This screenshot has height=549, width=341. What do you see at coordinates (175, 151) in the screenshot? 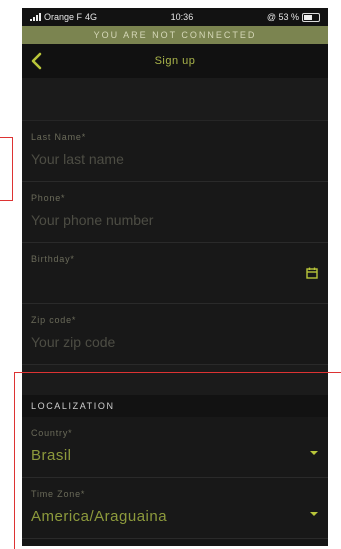
I see `last-name-field: Last Name* Your last name` at bounding box center [175, 151].